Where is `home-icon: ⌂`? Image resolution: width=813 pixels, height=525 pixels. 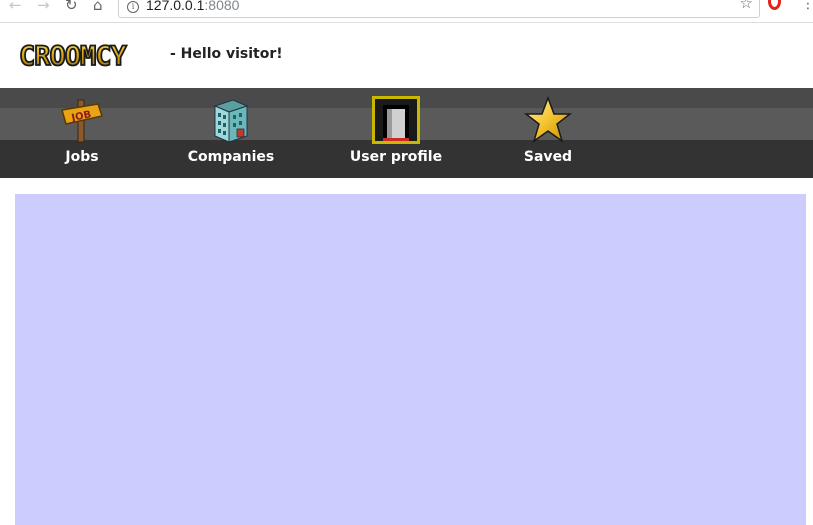 home-icon: ⌂ is located at coordinates (98, 7).